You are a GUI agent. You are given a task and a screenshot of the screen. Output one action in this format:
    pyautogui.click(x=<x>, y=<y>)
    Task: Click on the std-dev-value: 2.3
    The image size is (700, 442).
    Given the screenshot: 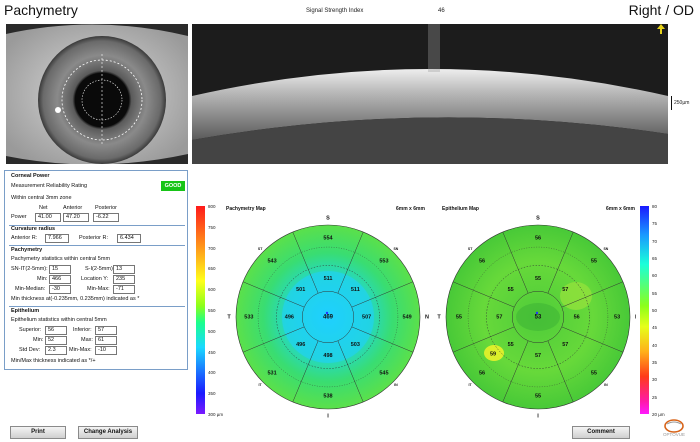 What is the action you would take?
    pyautogui.click(x=56, y=350)
    